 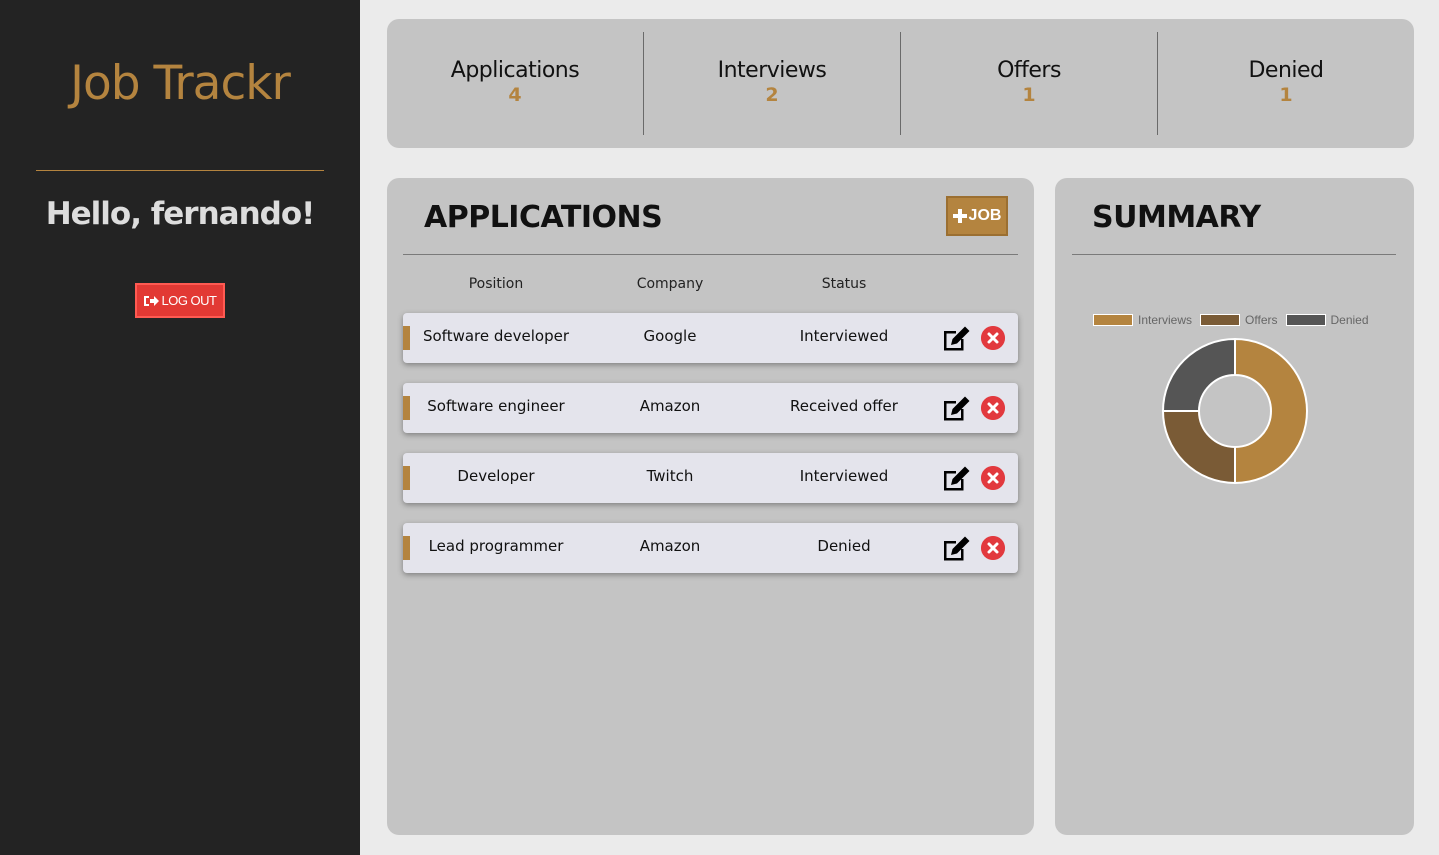 I want to click on stat-applications: Applications 4, so click(x=515, y=83).